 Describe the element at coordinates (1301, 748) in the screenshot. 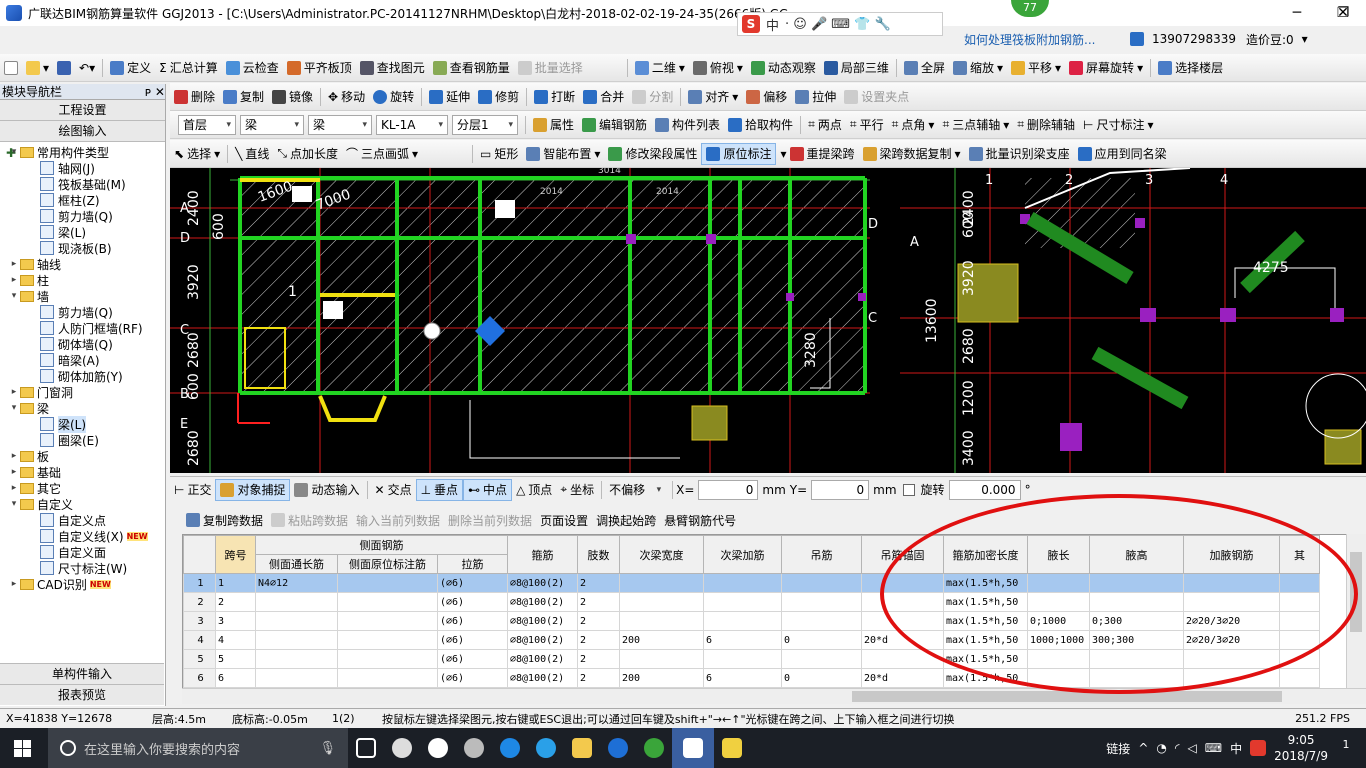

I see `clock: 9:05 2018/7/9` at that location.